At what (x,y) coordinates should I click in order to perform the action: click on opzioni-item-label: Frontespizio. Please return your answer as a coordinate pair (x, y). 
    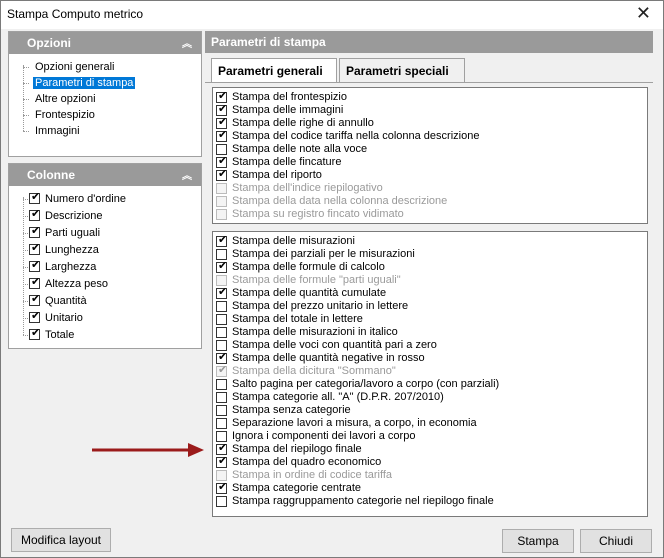
    Looking at the image, I should click on (65, 115).